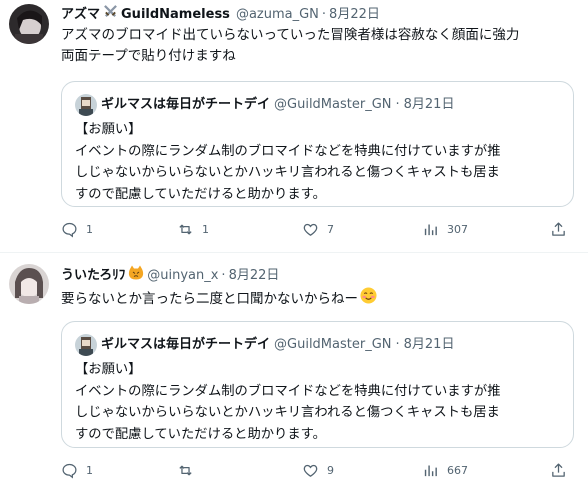  I want to click on handle: @uinyan_x, so click(182, 276).